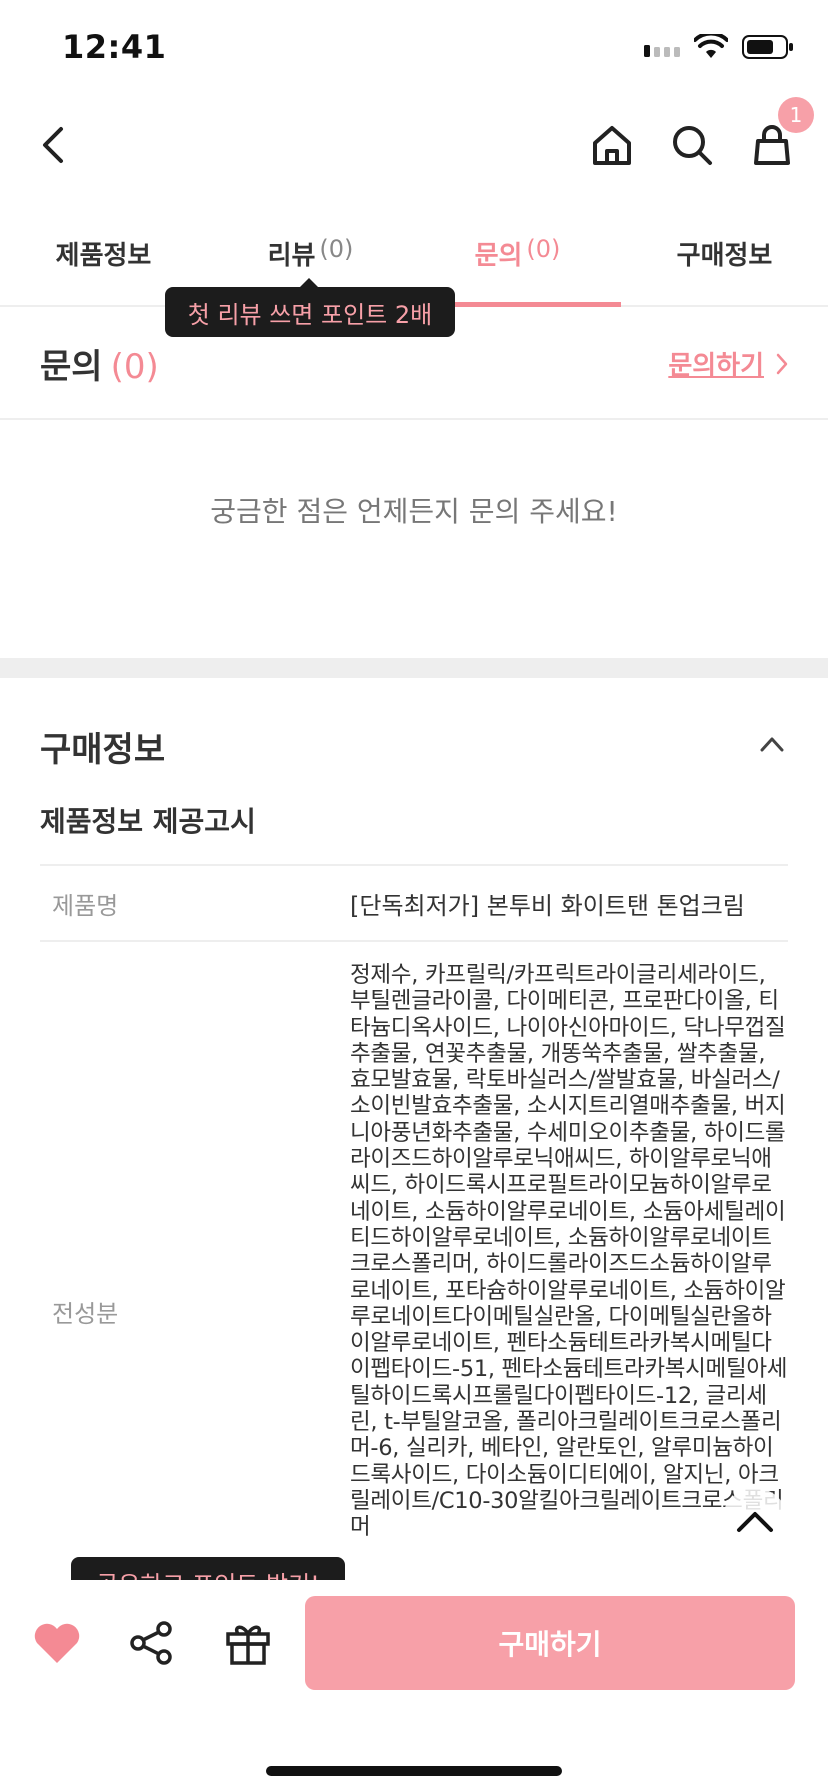  I want to click on inquiry-title-text: 문의, so click(71, 367).